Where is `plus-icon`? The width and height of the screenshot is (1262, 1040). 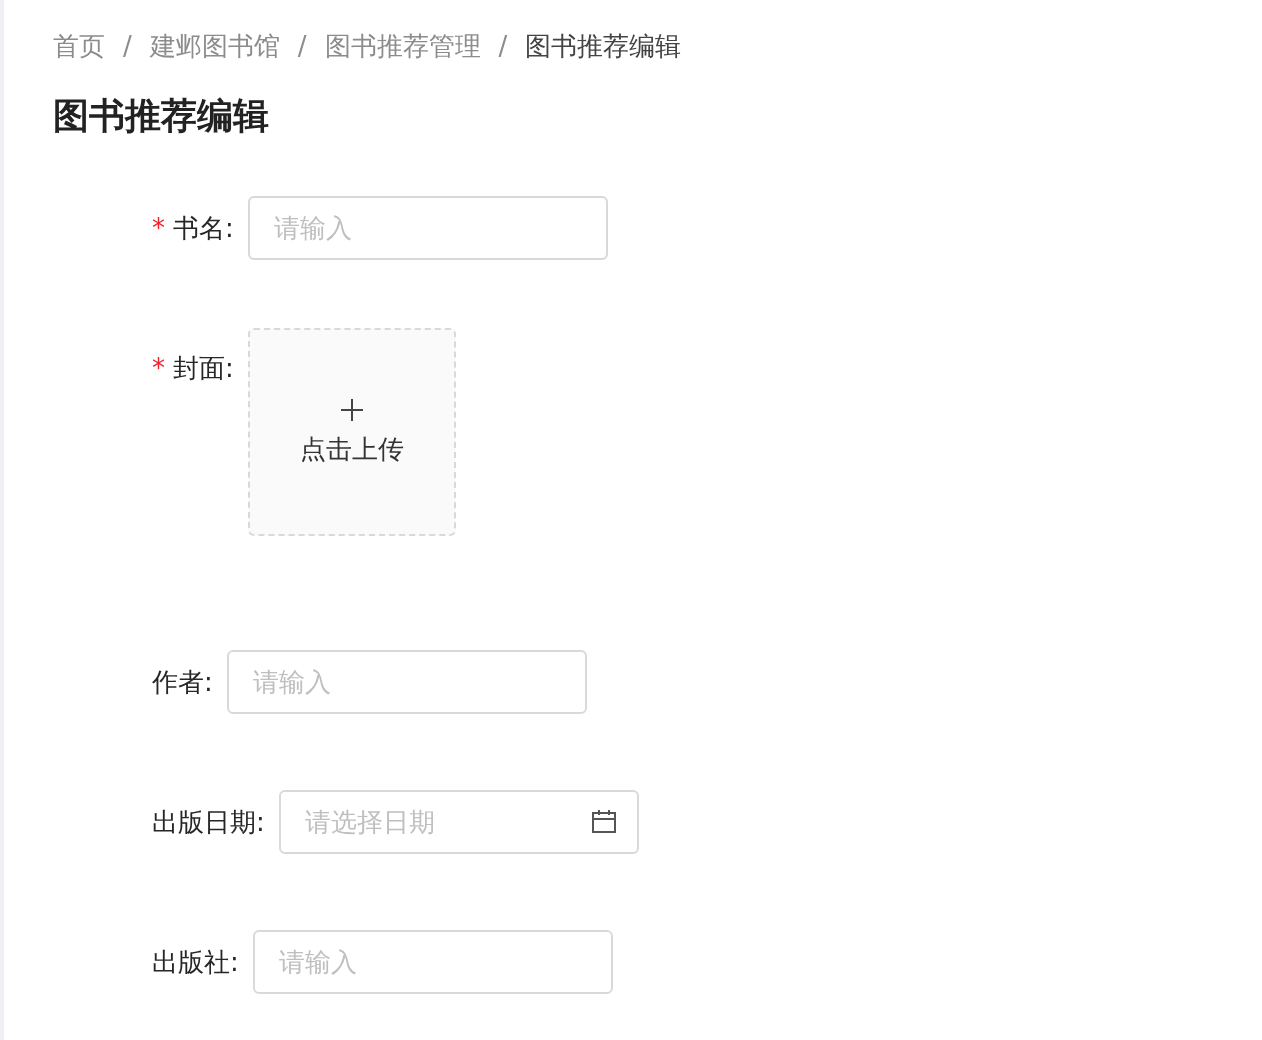 plus-icon is located at coordinates (351, 409).